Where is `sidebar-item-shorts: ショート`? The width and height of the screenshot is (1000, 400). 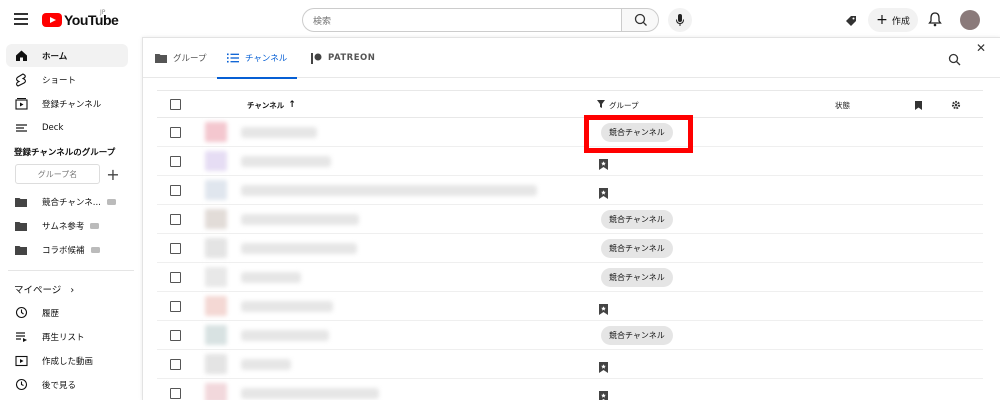
sidebar-item-shorts: ショート is located at coordinates (67, 79).